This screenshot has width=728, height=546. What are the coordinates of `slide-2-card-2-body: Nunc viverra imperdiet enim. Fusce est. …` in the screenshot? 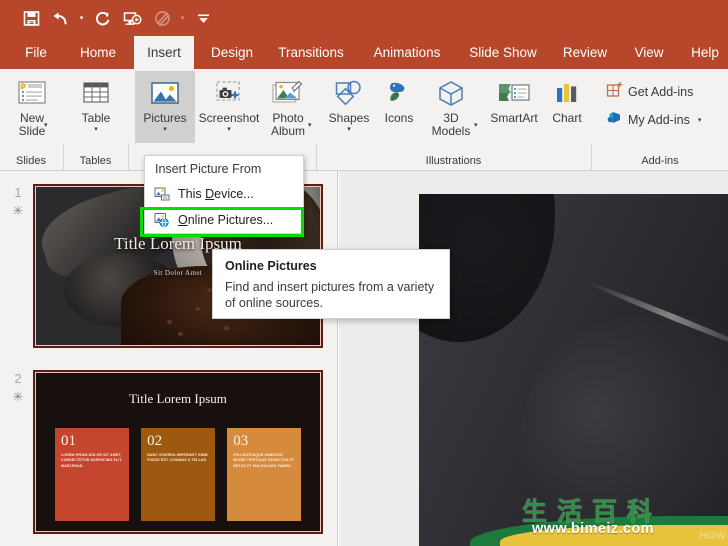 It's located at (178, 458).